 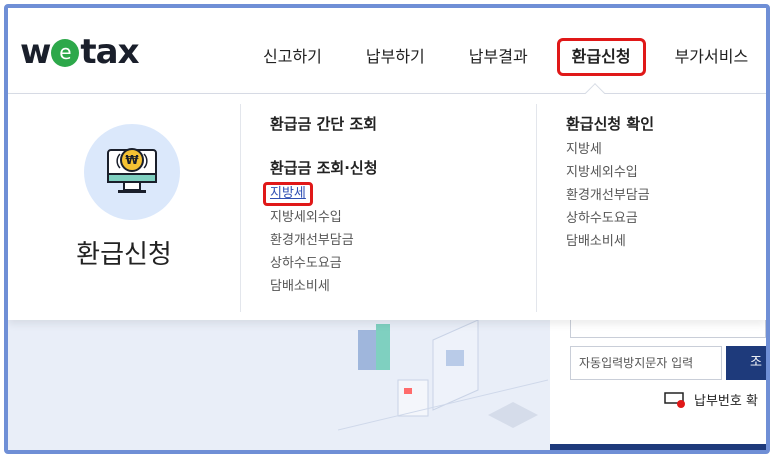 What do you see at coordinates (324, 240) in the screenshot?
I see `menu-item-environment-charge: 환경개선부담금` at bounding box center [324, 240].